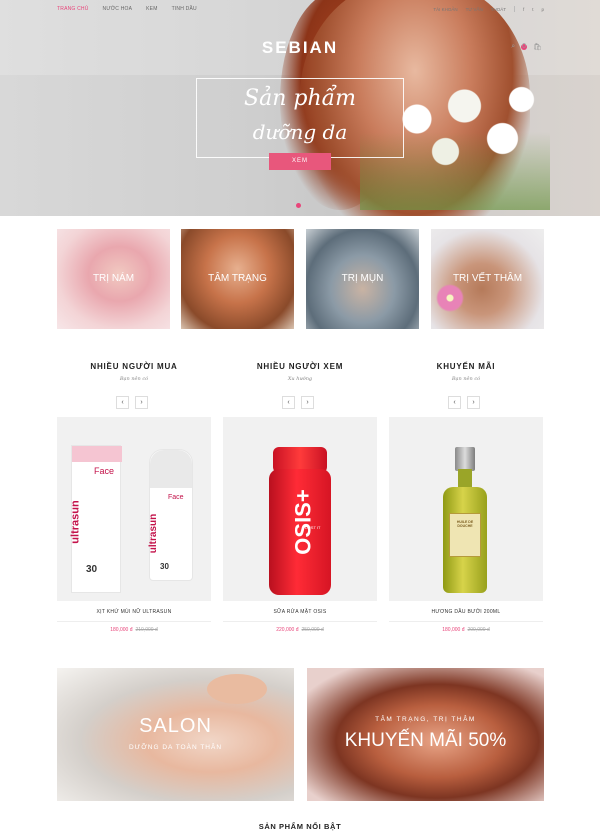  What do you see at coordinates (287, 630) in the screenshot?
I see `price-current: 220,000 đ` at bounding box center [287, 630].